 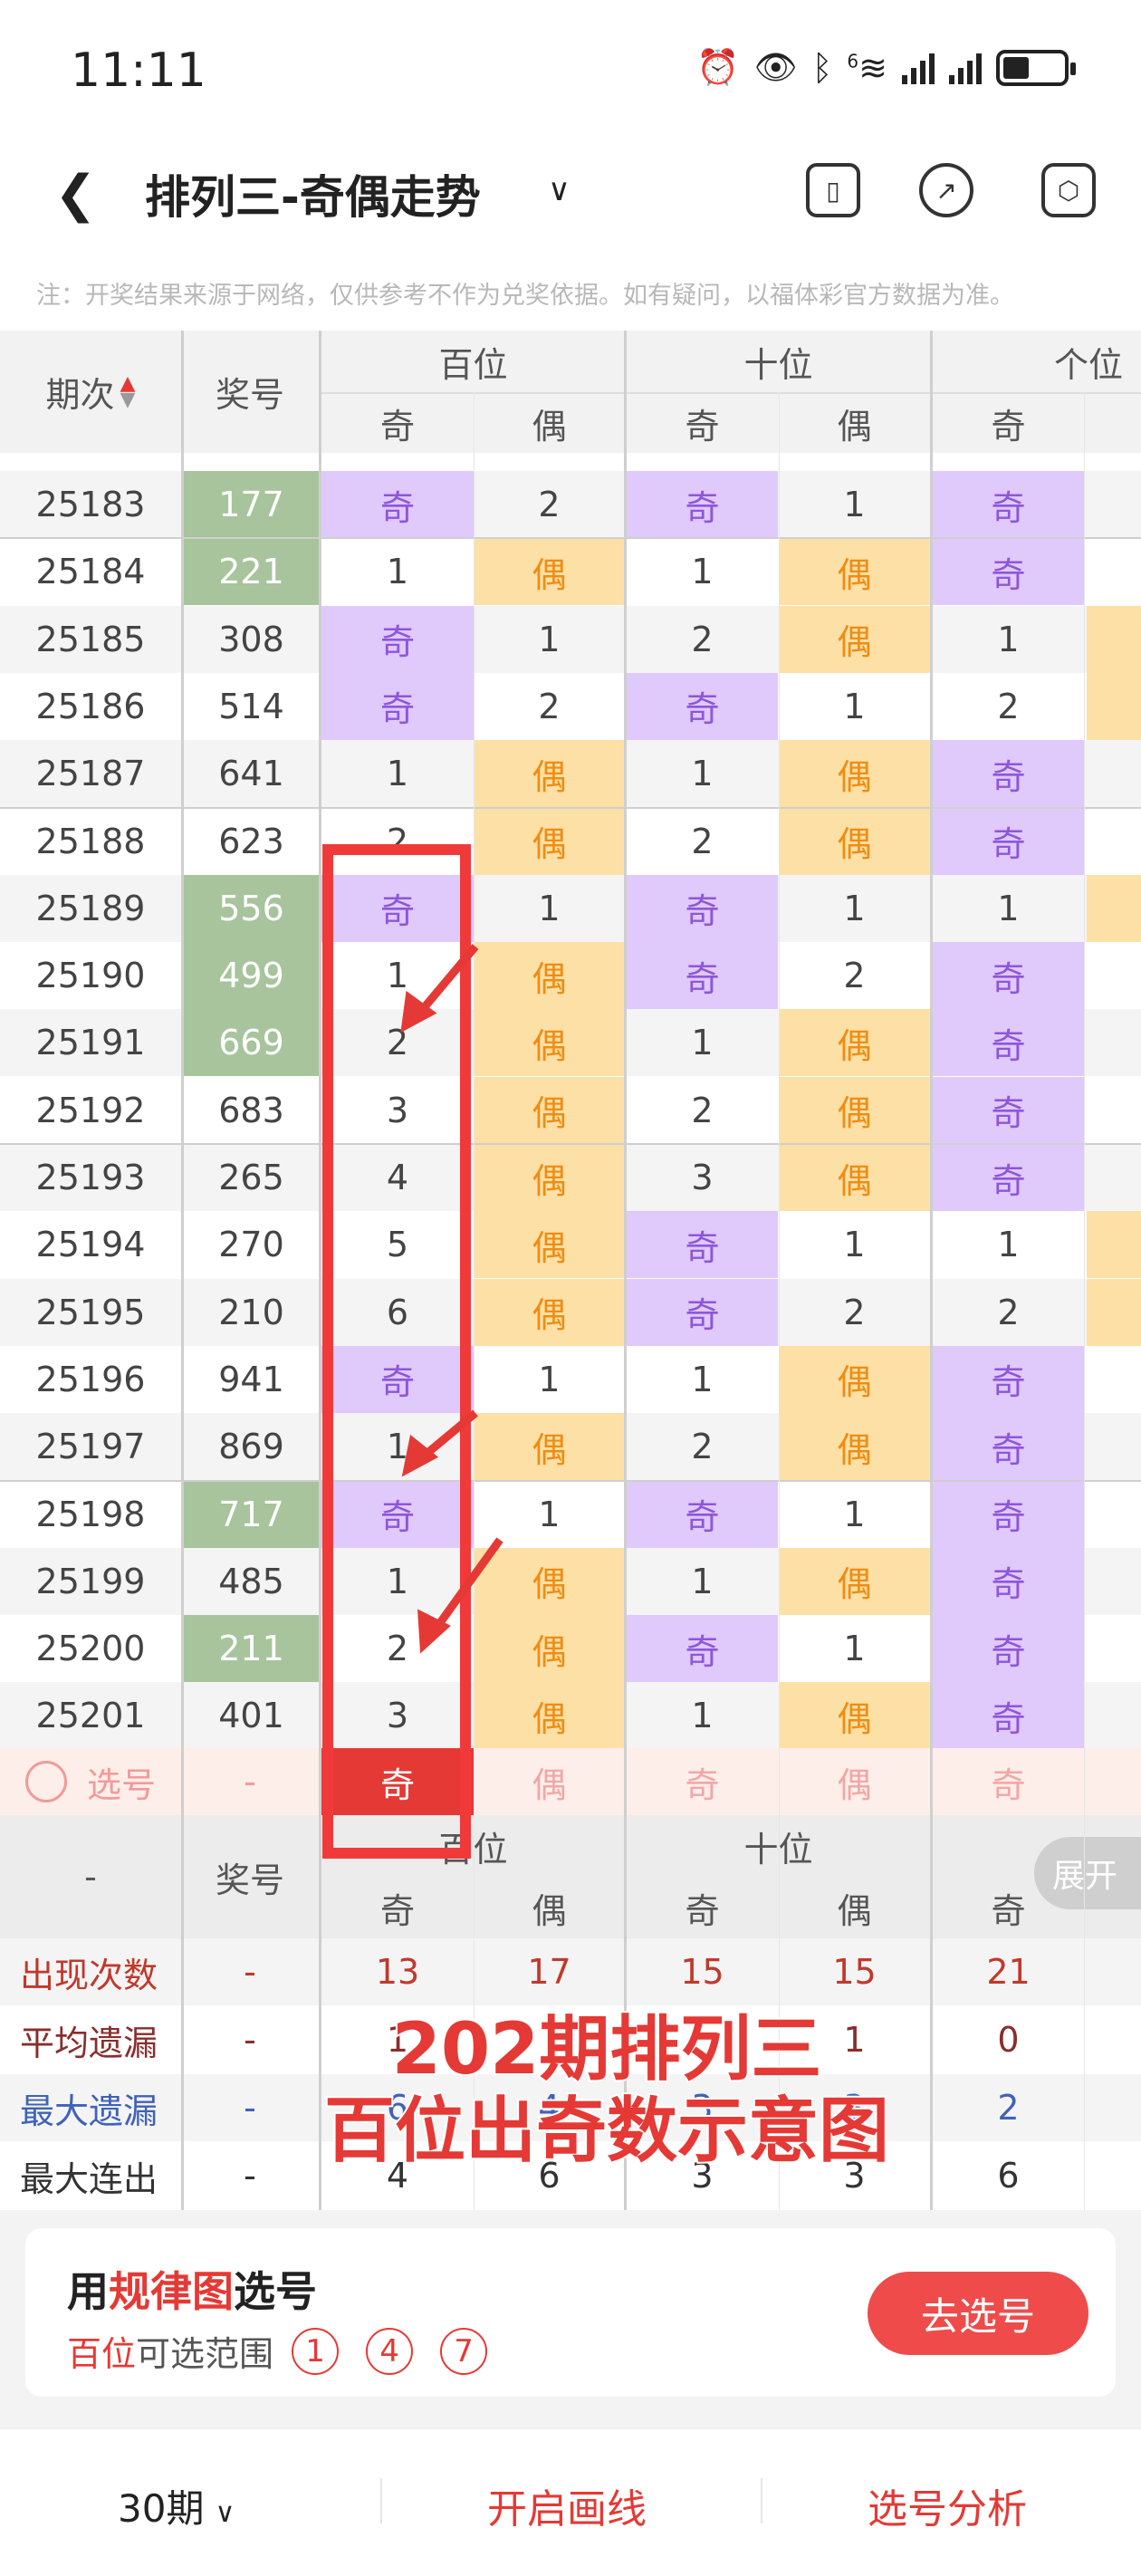 I want to click on bottom-bar: 30期 ∨ 开启画线 选号分析, so click(x=570, y=2501).